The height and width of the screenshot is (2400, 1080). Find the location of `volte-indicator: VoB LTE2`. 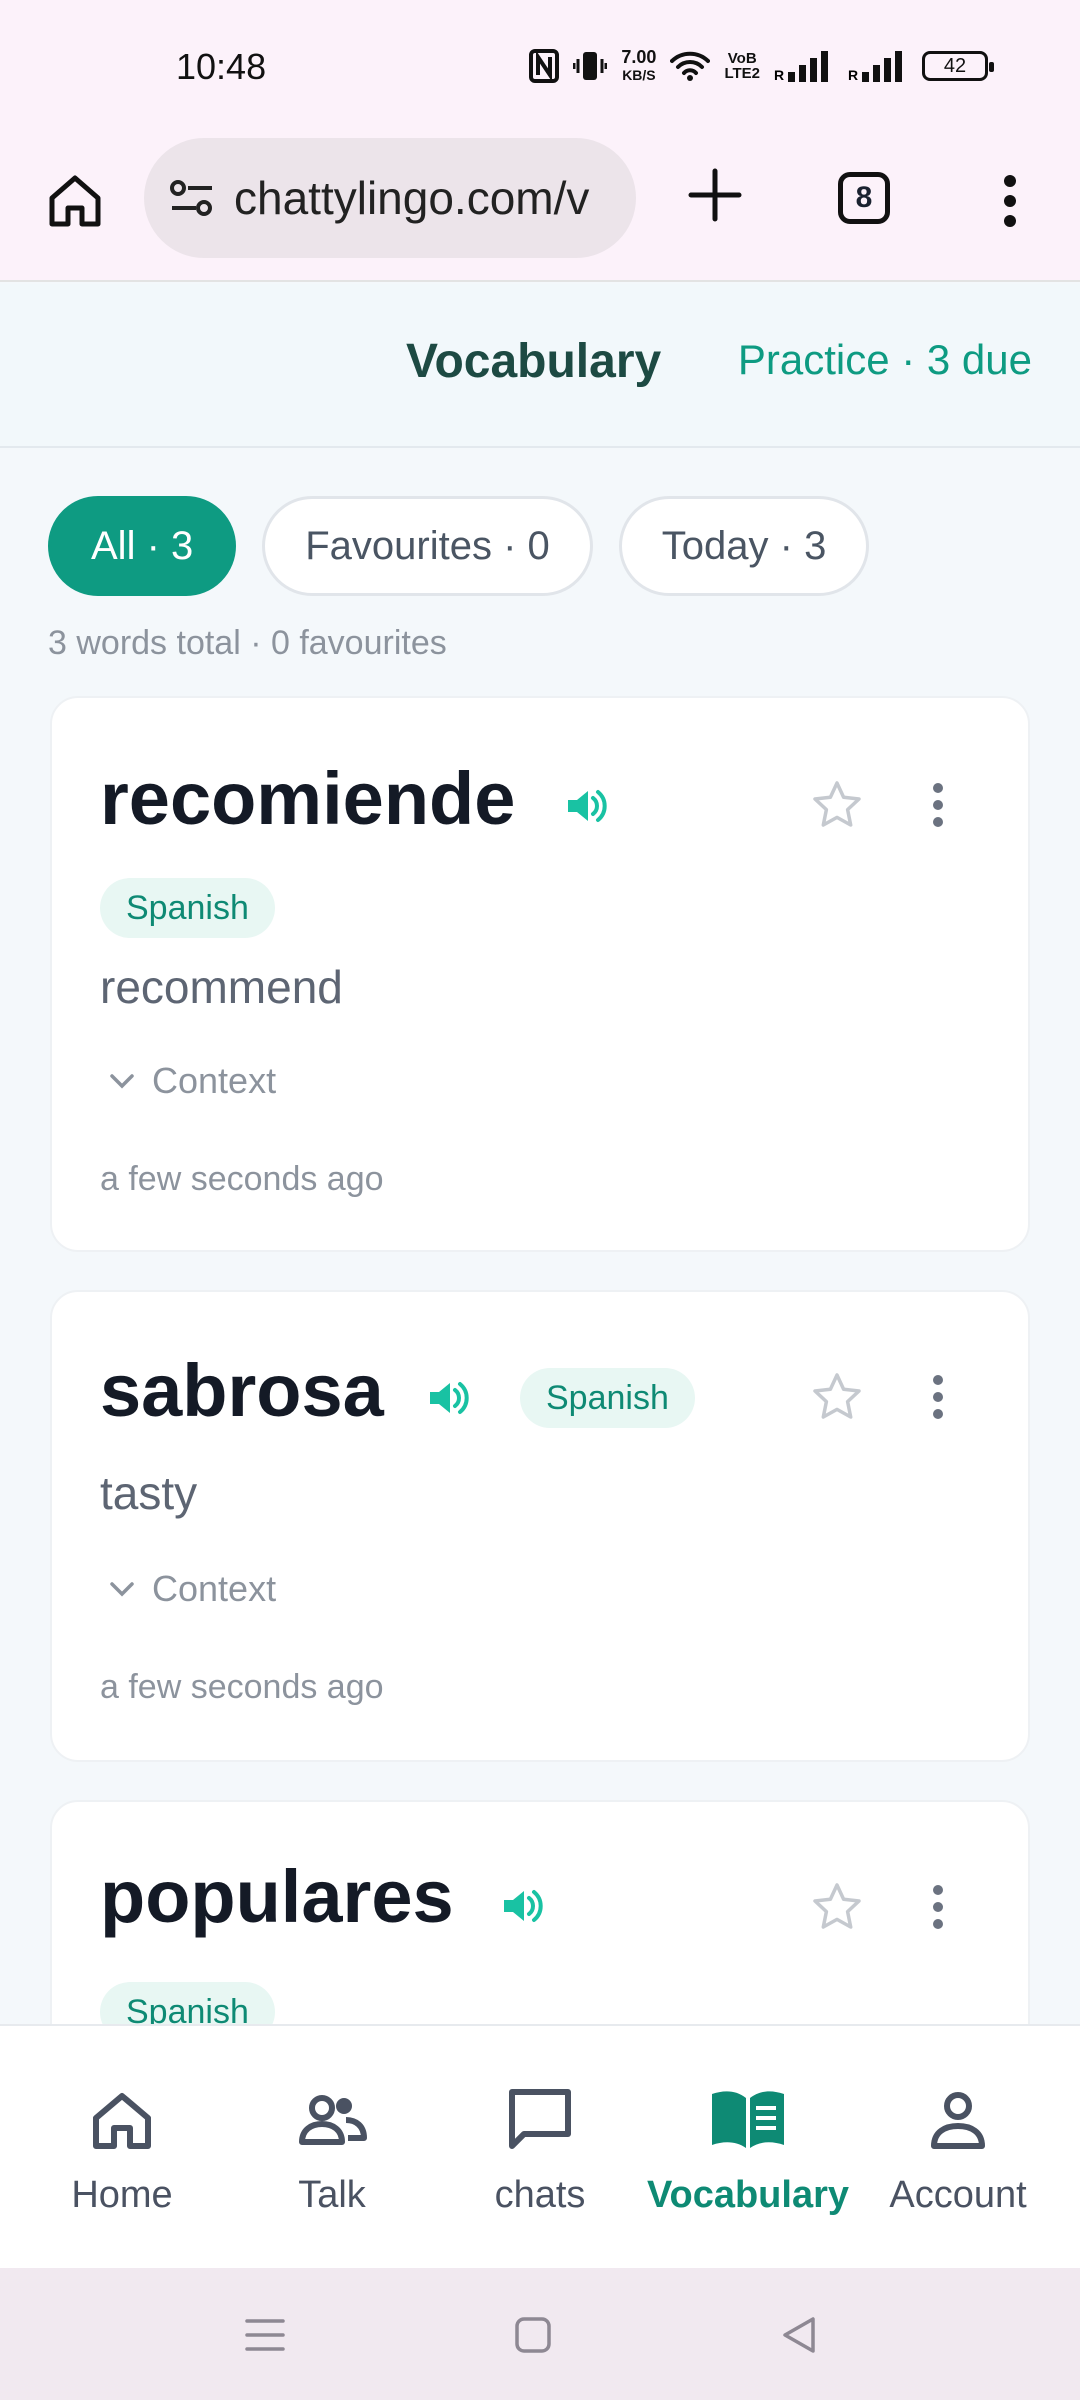

volte-indicator: VoB LTE2 is located at coordinates (742, 66).